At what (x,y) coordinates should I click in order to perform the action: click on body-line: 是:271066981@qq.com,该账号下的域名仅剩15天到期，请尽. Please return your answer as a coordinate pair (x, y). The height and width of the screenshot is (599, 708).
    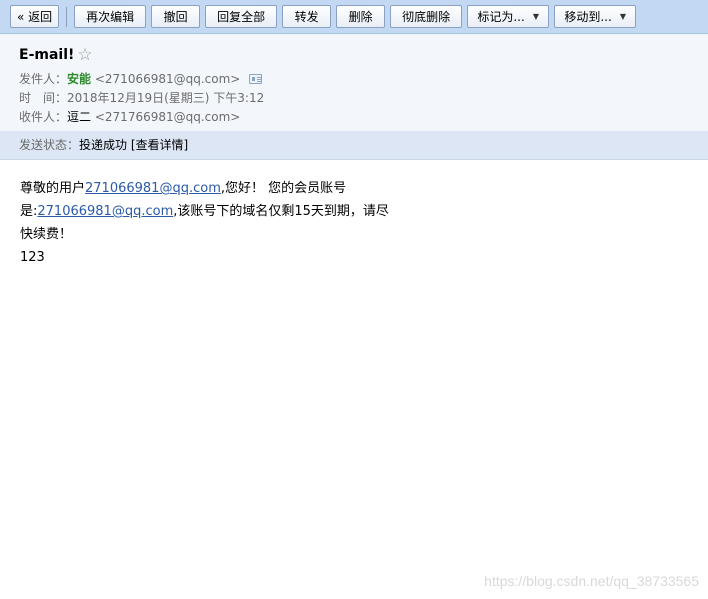
    Looking at the image, I should click on (364, 211).